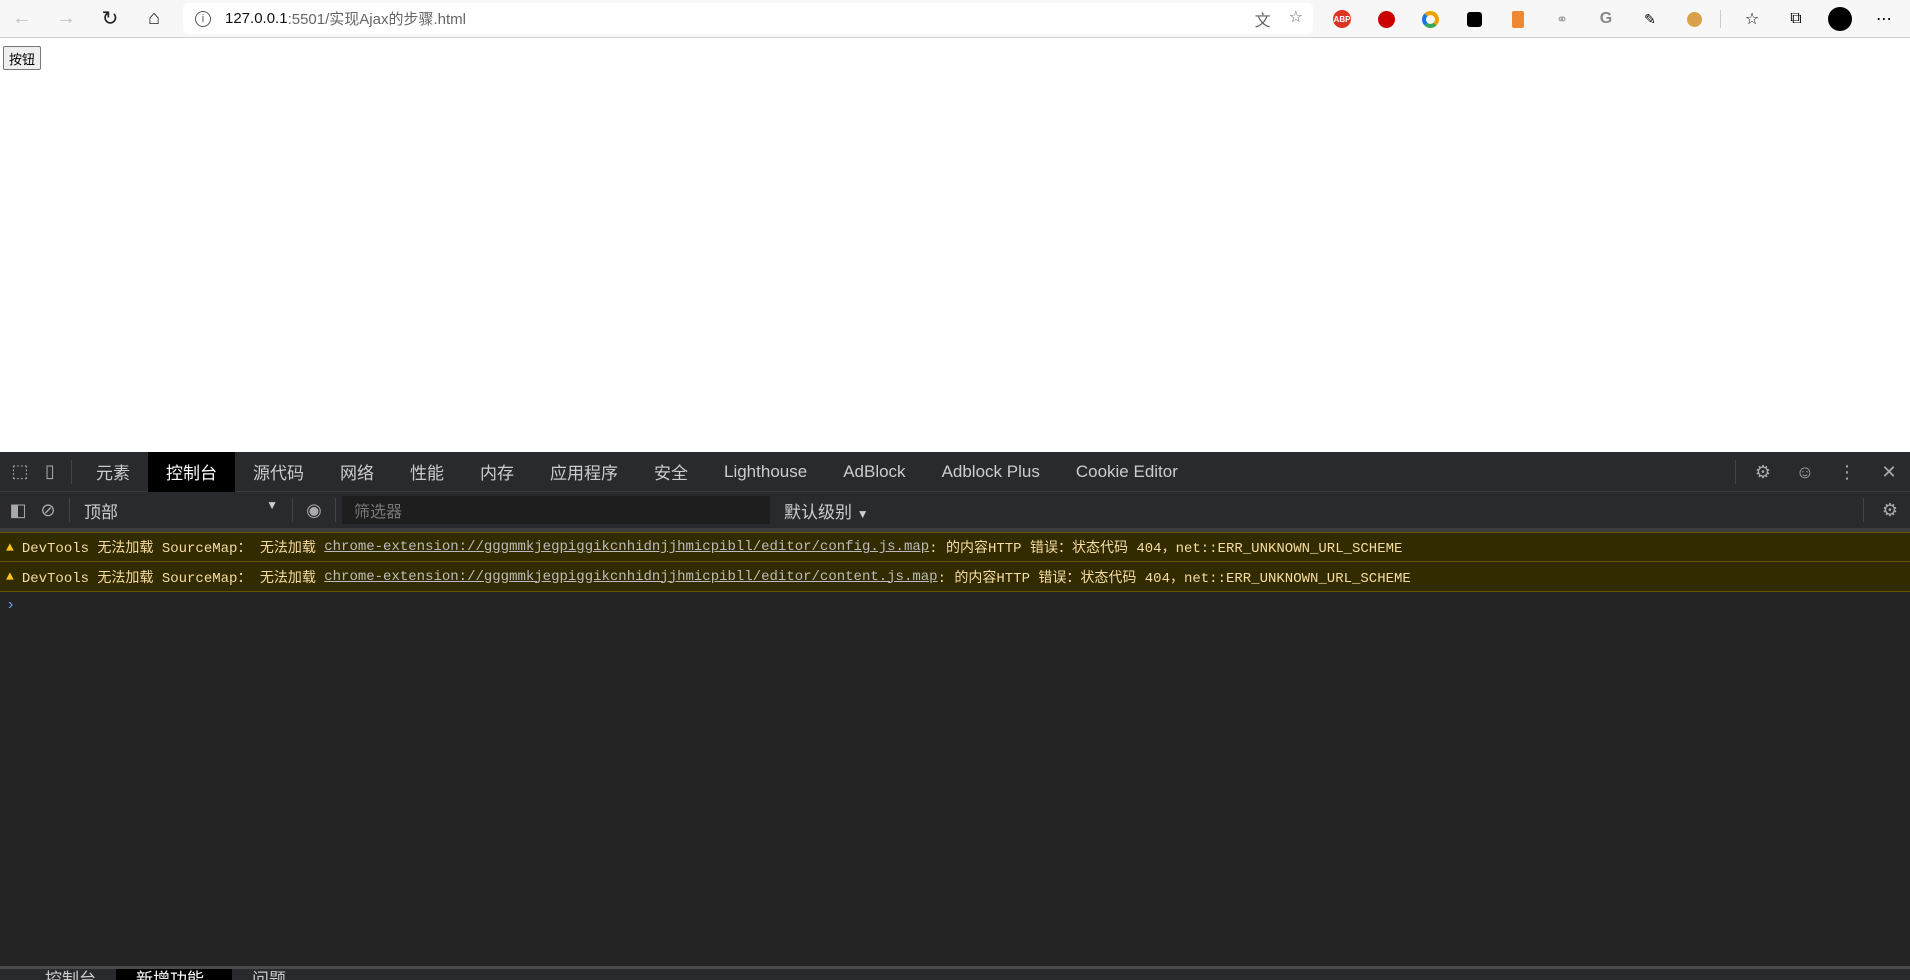 The height and width of the screenshot is (980, 1910). I want to click on inspect-element-icon: ⬚, so click(20, 472).